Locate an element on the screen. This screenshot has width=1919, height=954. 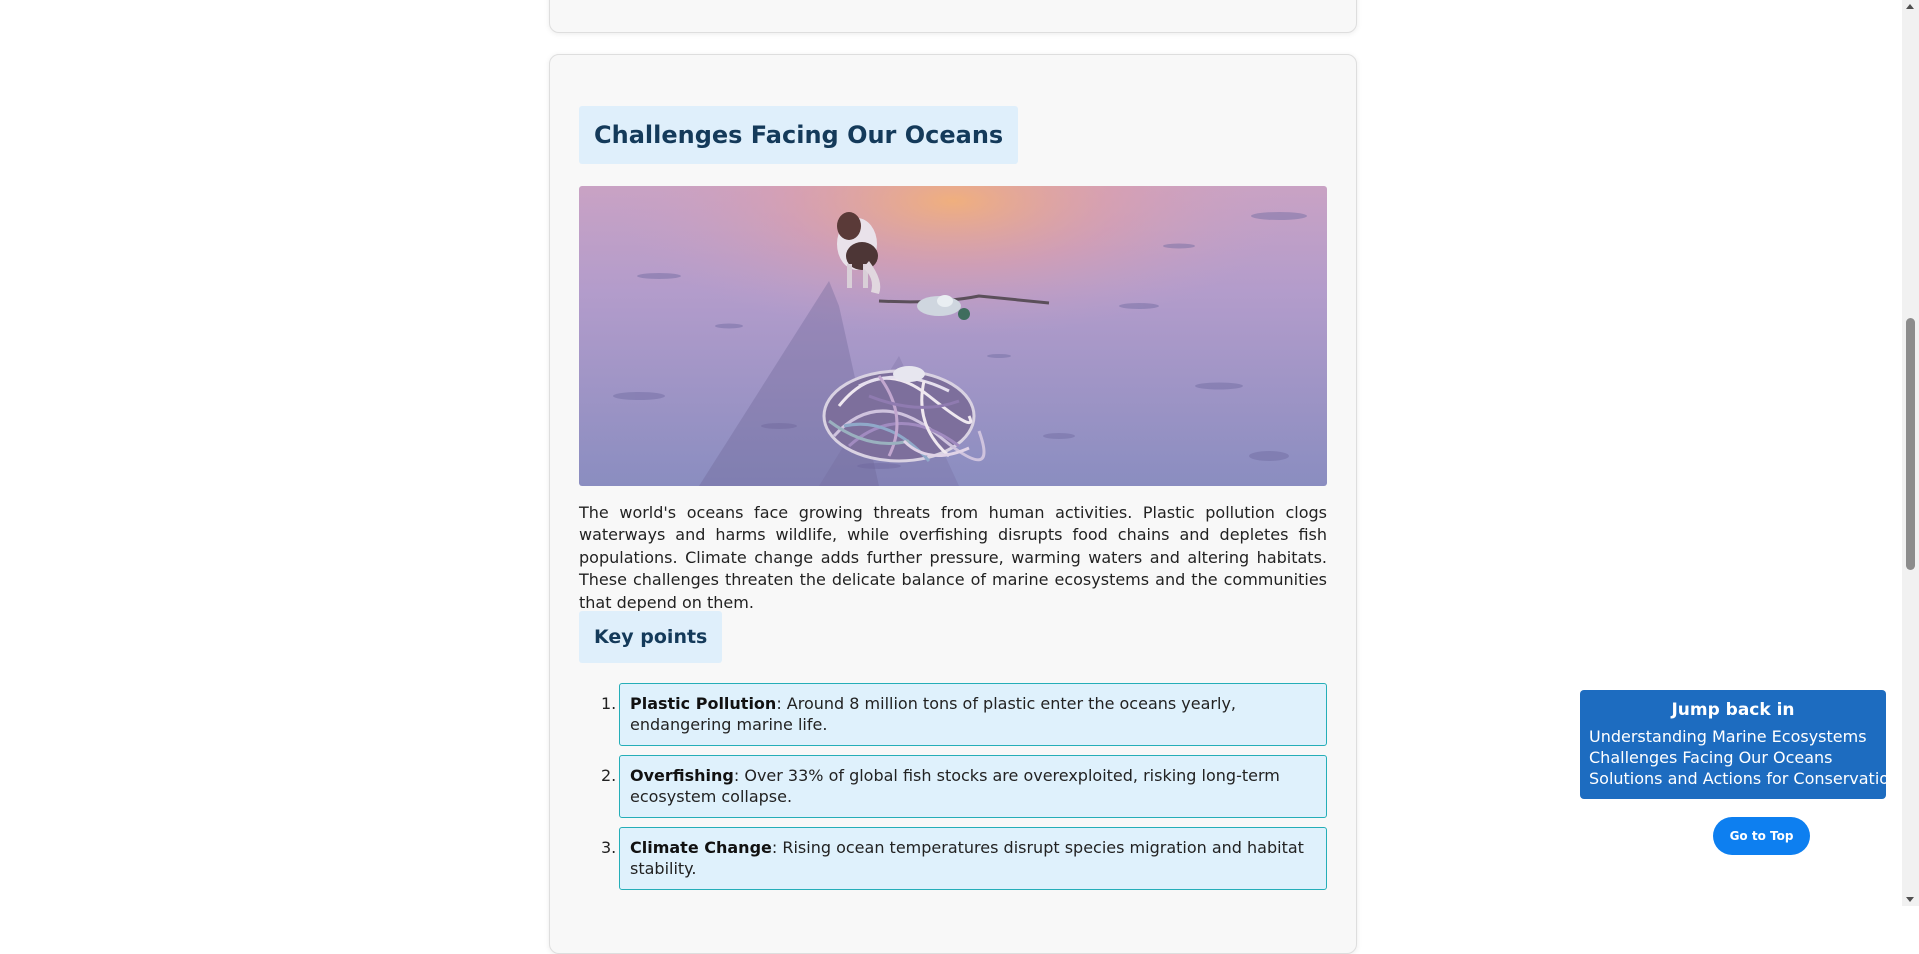
section-title: Challenges Facing Our Oceans is located at coordinates (799, 135).